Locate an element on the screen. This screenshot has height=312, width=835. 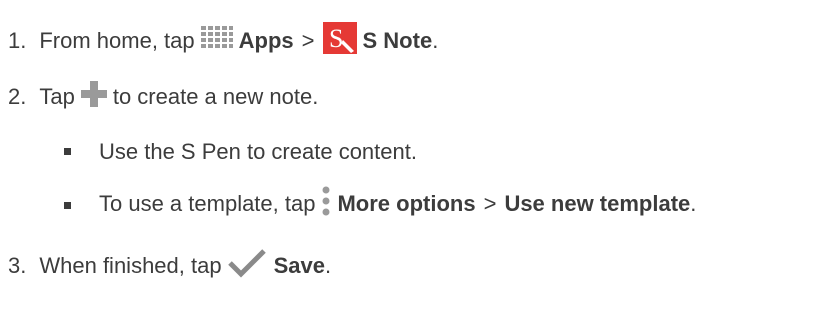
apps-grid-icon is located at coordinates (216, 41).